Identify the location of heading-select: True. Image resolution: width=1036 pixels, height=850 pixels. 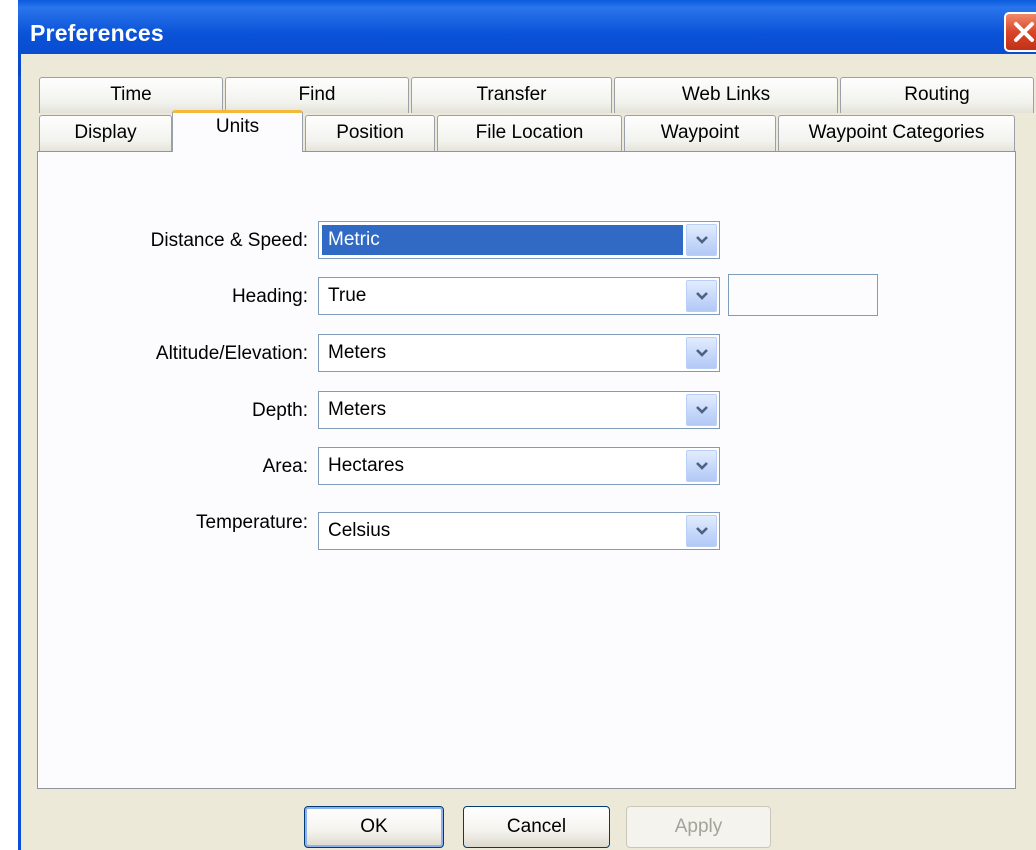
(519, 296).